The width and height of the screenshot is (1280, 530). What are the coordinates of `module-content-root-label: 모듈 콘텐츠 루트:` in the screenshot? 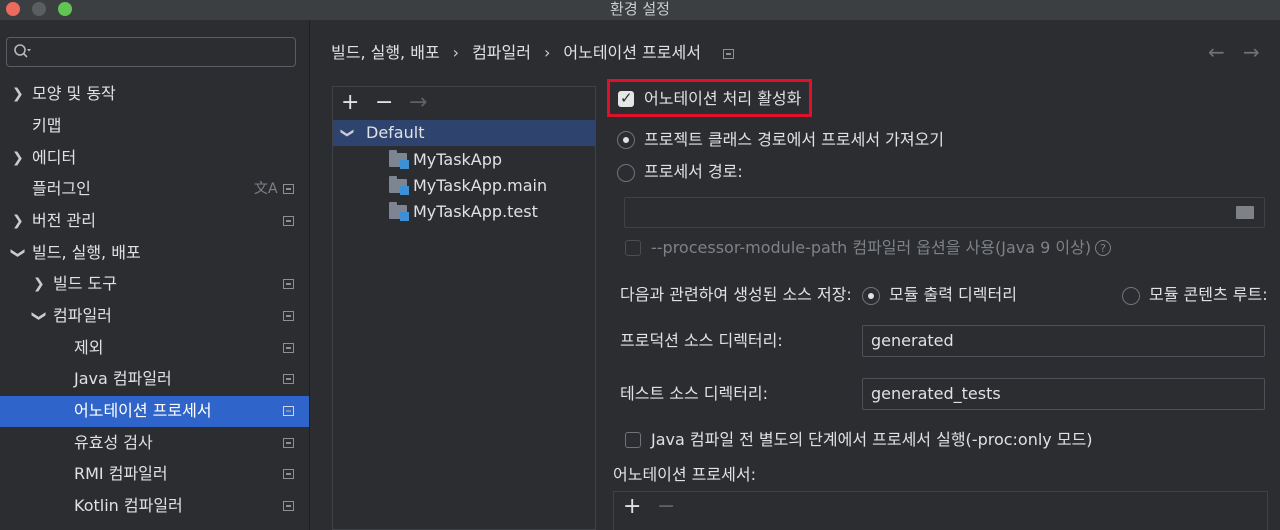 It's located at (1208, 294).